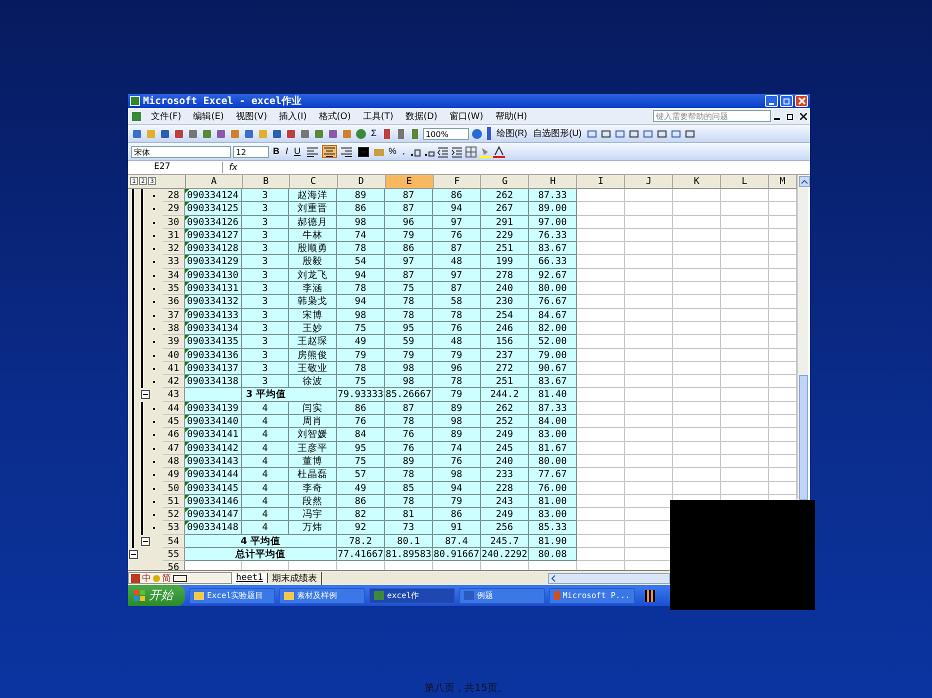  Describe the element at coordinates (174, 461) in the screenshot. I see `row-number: 48` at that location.